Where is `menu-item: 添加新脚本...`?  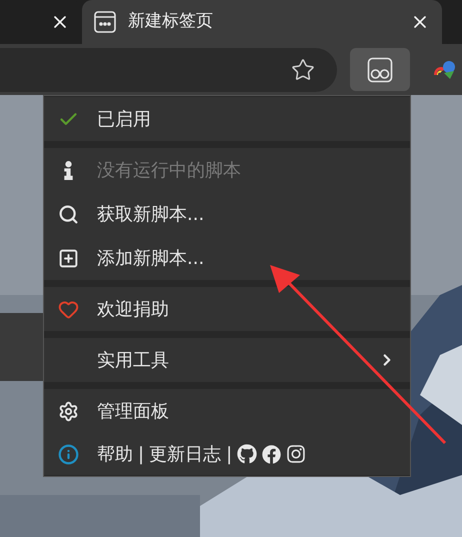 menu-item: 添加新脚本... is located at coordinates (227, 258).